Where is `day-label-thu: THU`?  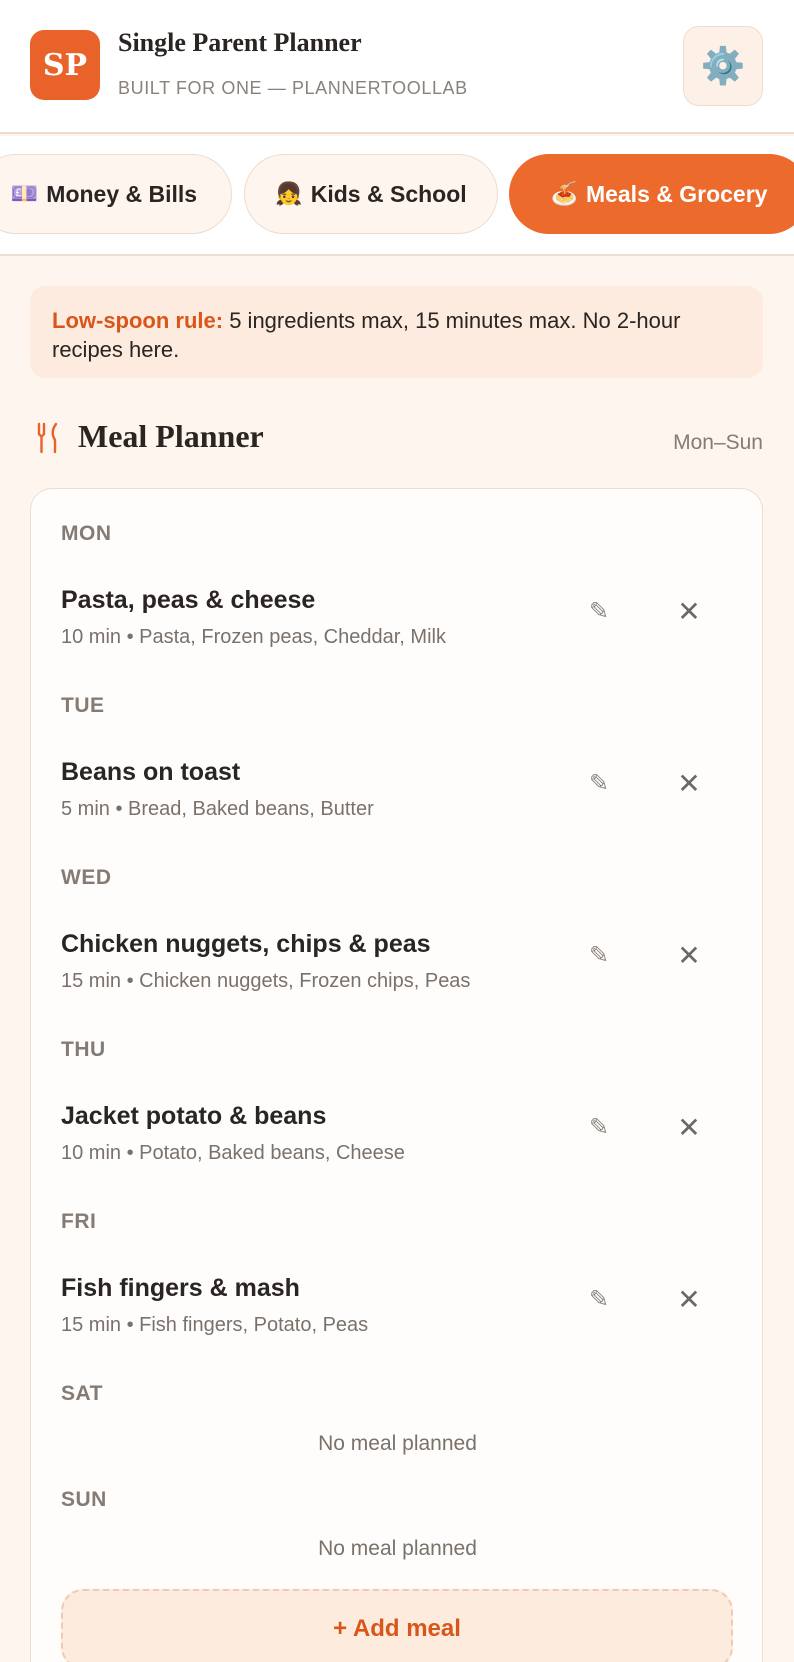
day-label-thu: THU is located at coordinates (83, 1049).